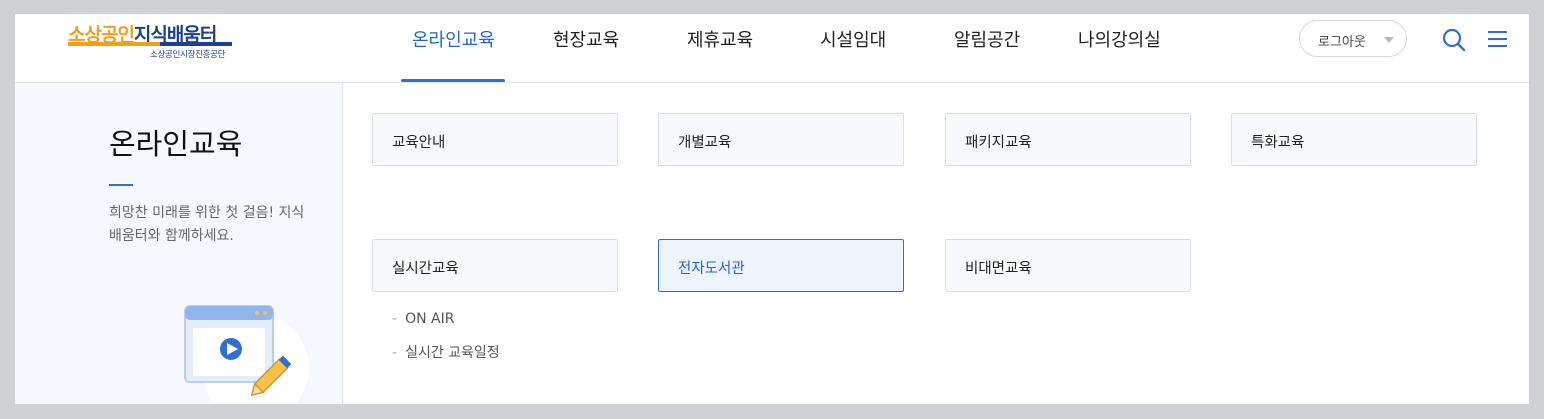 The image size is (1544, 419). What do you see at coordinates (987, 54) in the screenshot?
I see `nav-notice: 알림공간` at bounding box center [987, 54].